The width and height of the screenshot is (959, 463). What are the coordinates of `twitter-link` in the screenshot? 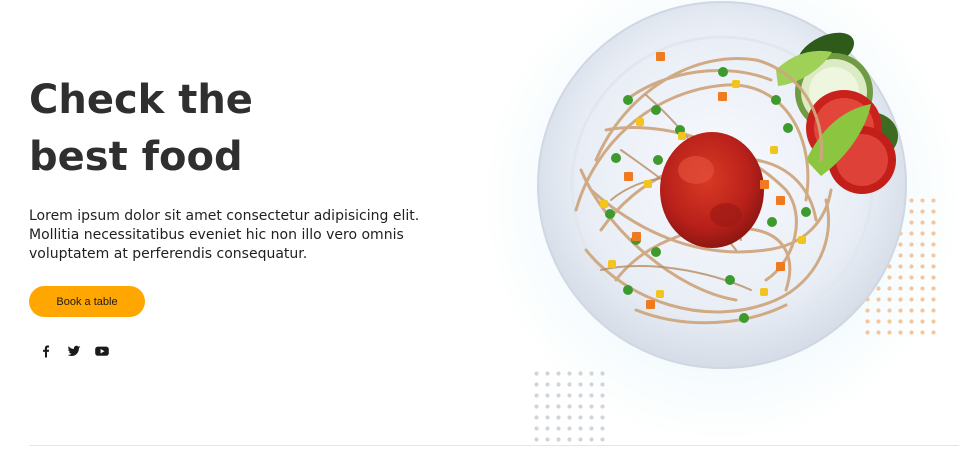 It's located at (74, 351).